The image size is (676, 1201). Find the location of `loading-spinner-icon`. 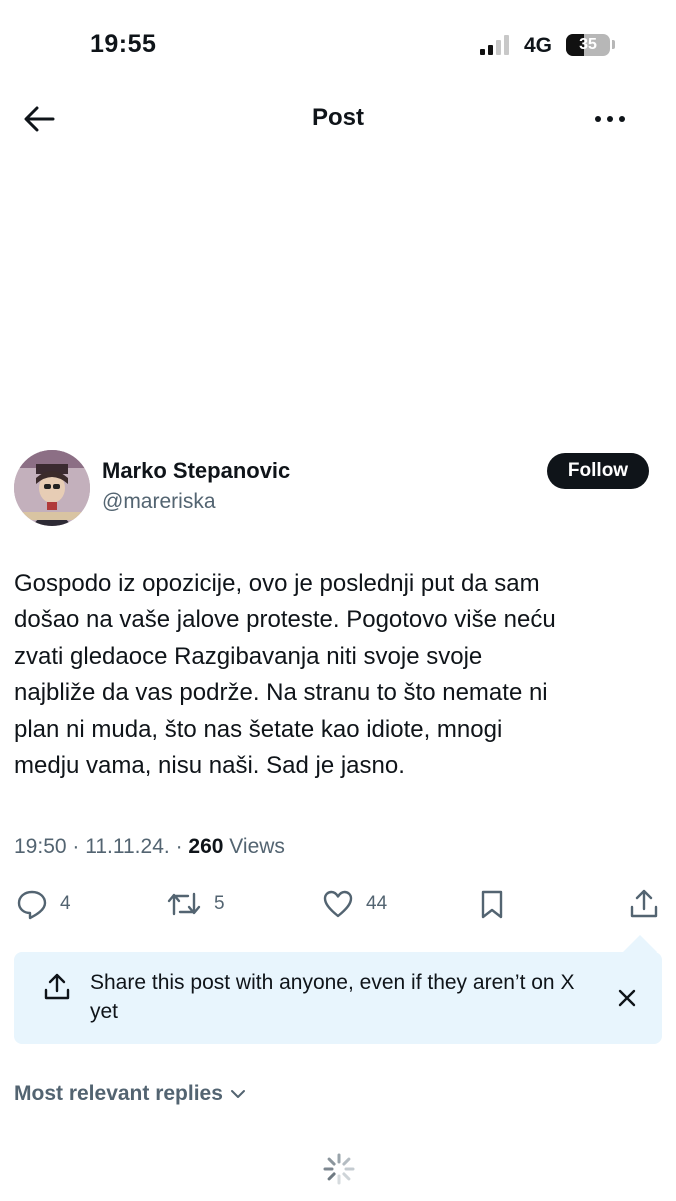

loading-spinner-icon is located at coordinates (339, 1169).